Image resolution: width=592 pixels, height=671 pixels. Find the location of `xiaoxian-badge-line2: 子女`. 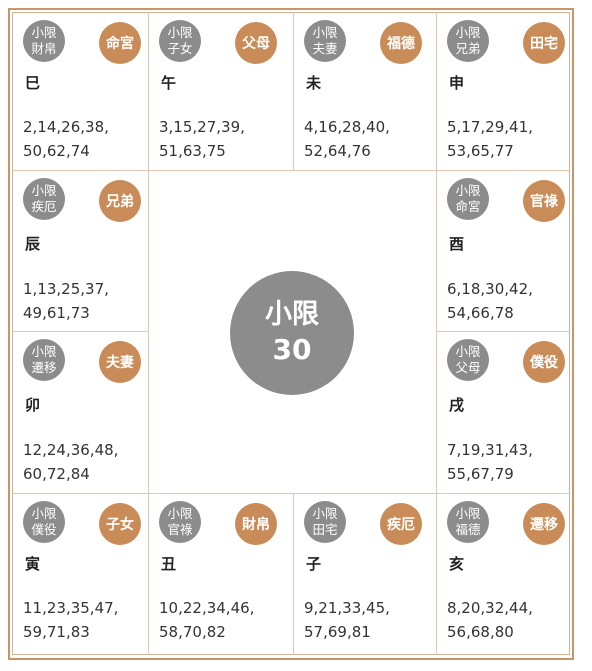

xiaoxian-badge-line2: 子女 is located at coordinates (180, 48).